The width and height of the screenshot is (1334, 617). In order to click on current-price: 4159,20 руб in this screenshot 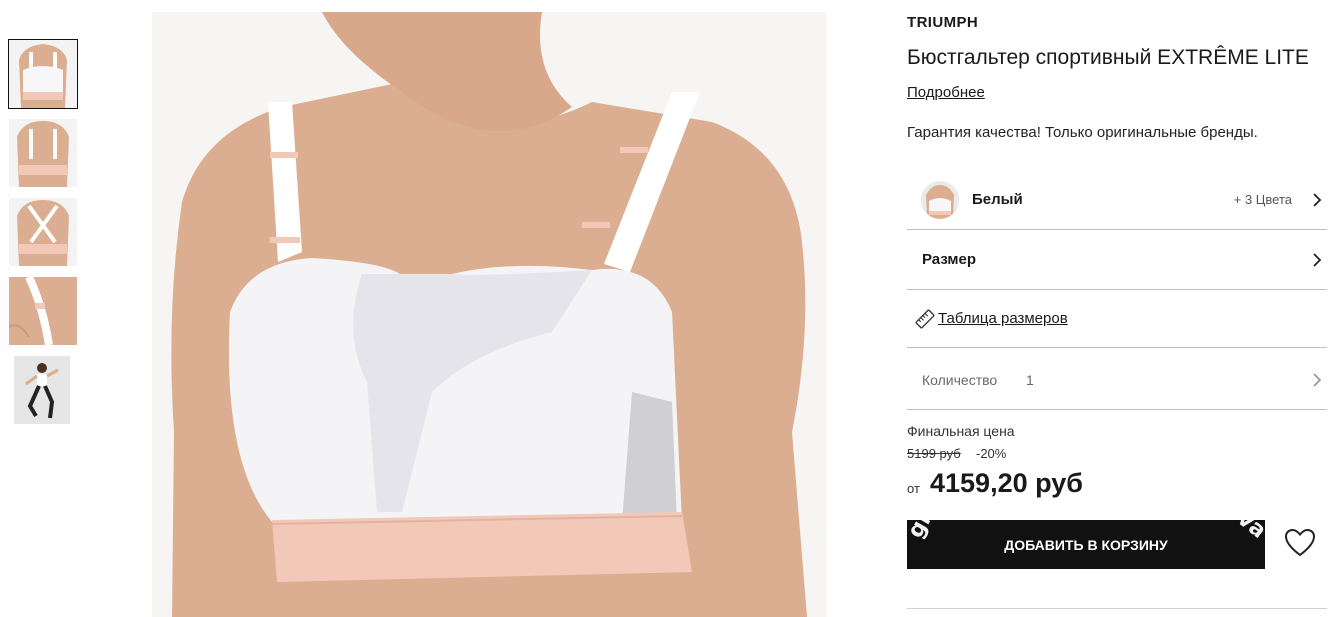, I will do `click(1006, 483)`.